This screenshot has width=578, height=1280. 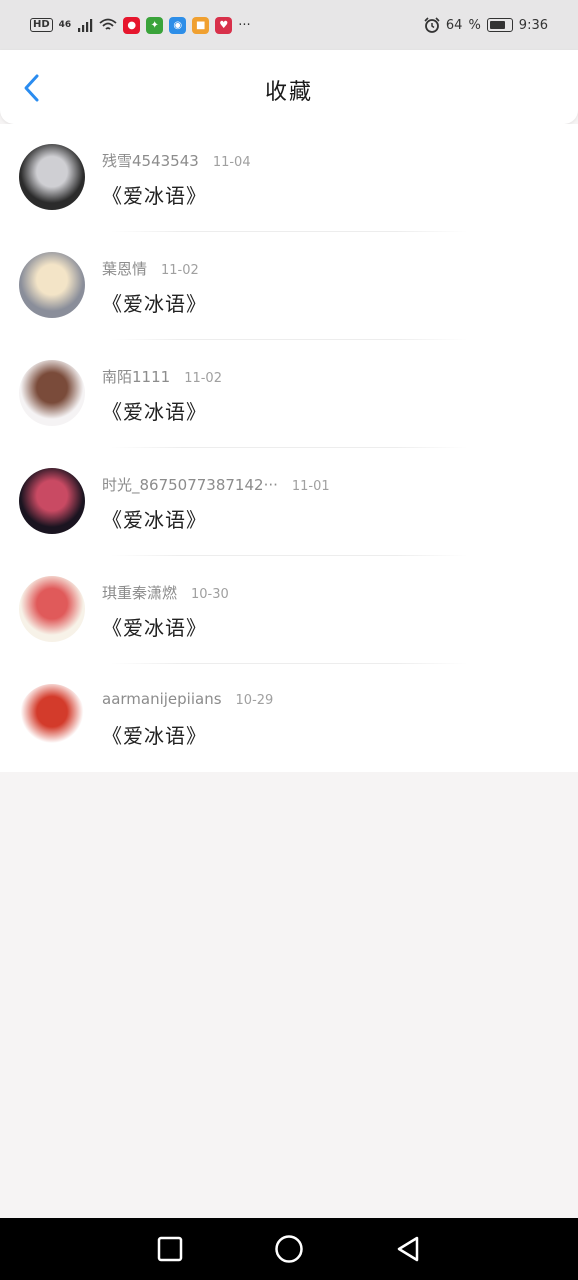 I want to click on list-item: 时光_8675077387142··· 11-01 《爱冰语》, so click(x=289, y=502).